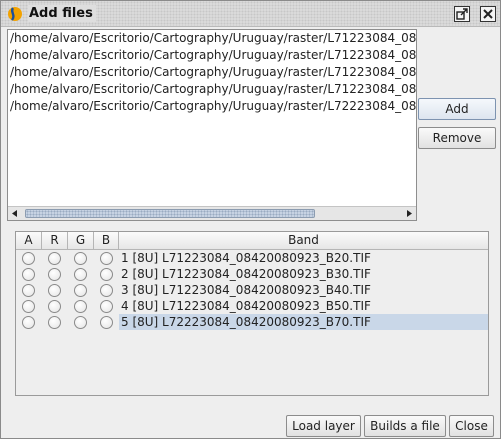 The width and height of the screenshot is (501, 439). Describe the element at coordinates (303, 322) in the screenshot. I see `band-name: 5 [8U] L72223084_08420080923_B70.TIF` at that location.